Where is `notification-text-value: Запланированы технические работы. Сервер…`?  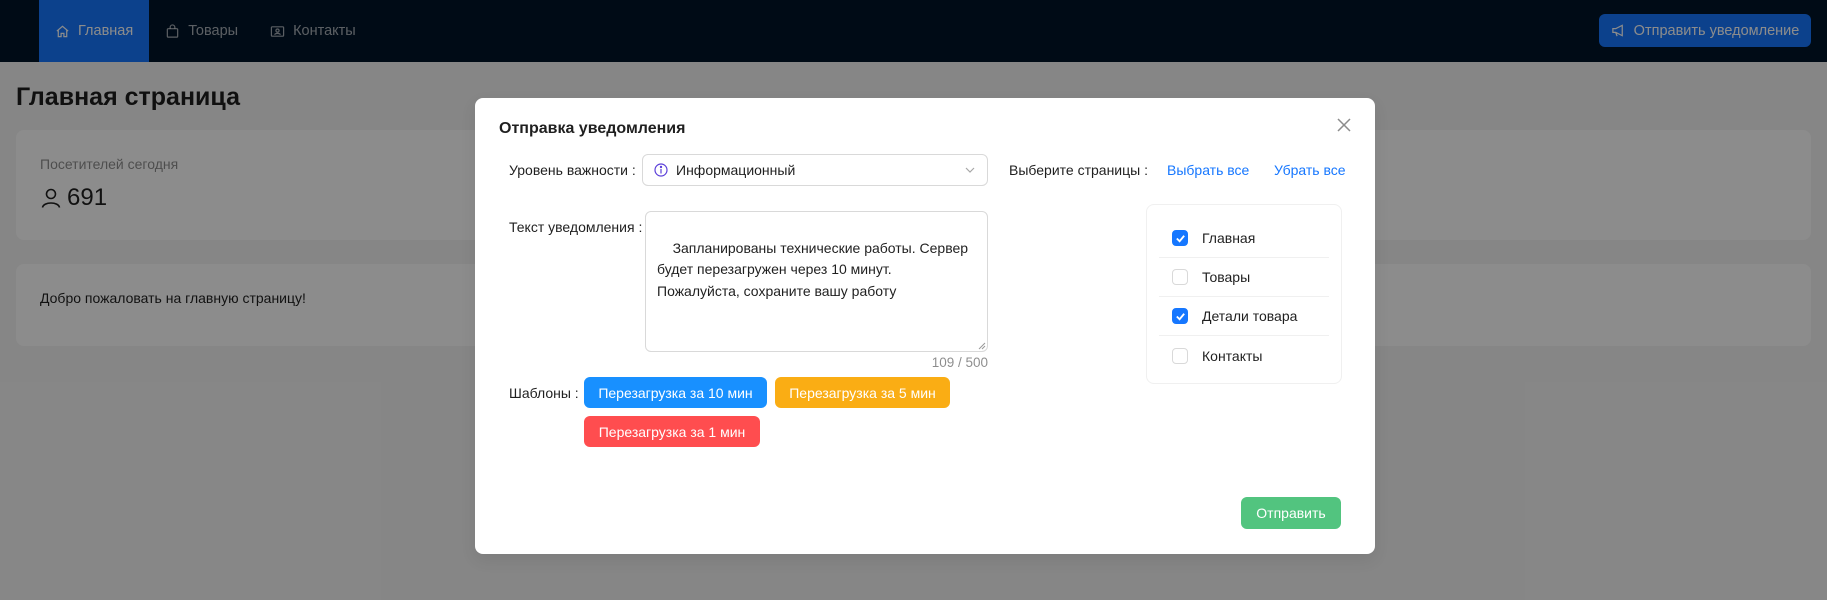
notification-text-value: Запланированы технические работы. Сервер… is located at coordinates (814, 269).